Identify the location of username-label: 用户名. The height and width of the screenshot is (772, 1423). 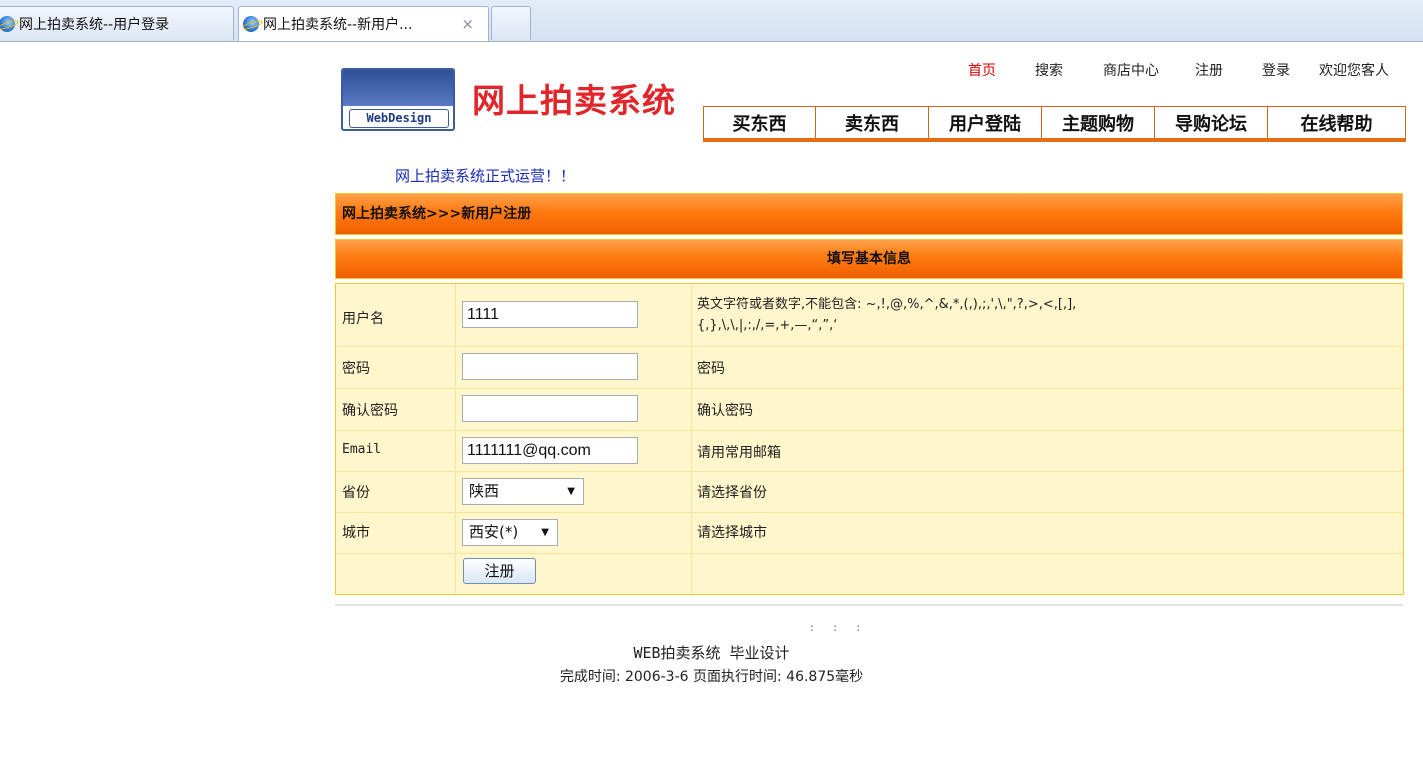
(363, 319).